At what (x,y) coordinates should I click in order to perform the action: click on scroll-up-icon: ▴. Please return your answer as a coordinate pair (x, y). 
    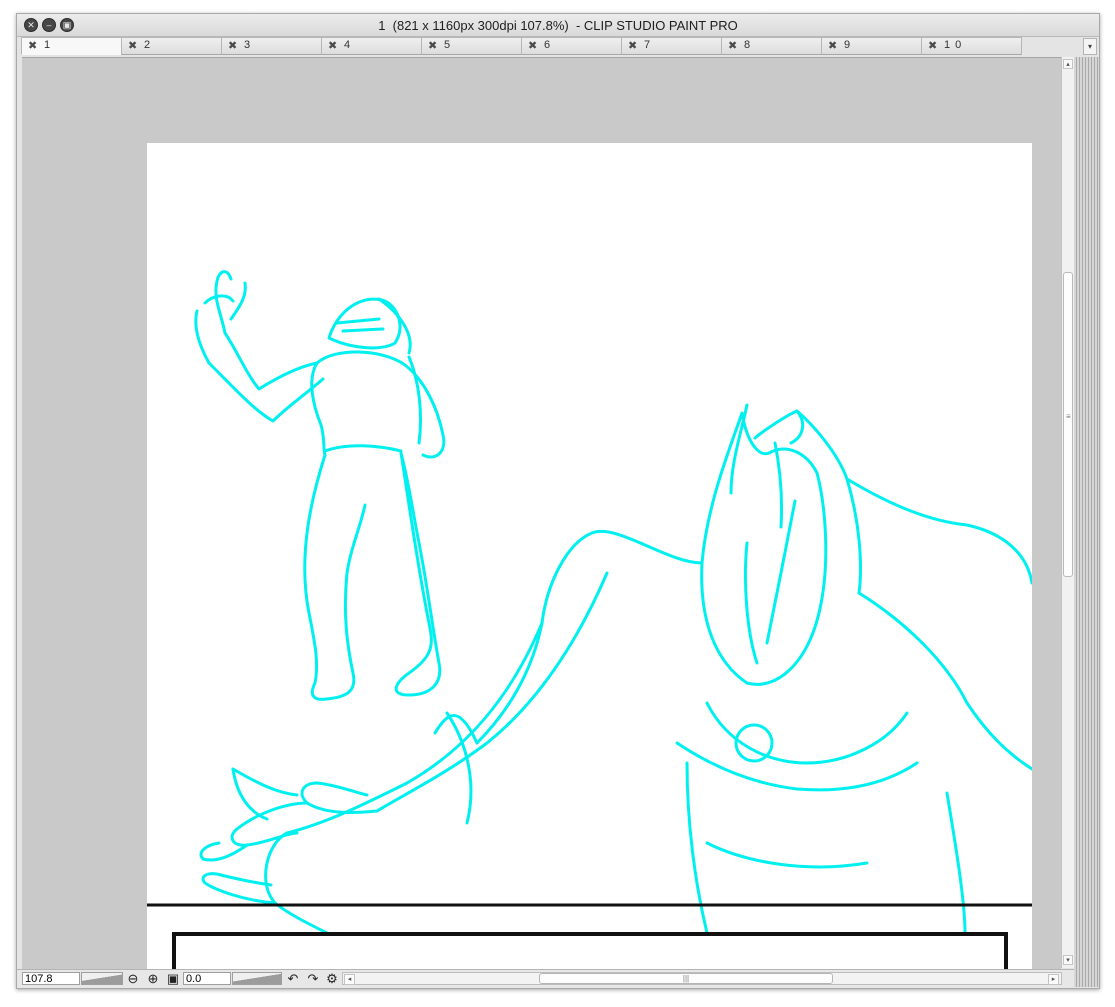
    Looking at the image, I should click on (1068, 64).